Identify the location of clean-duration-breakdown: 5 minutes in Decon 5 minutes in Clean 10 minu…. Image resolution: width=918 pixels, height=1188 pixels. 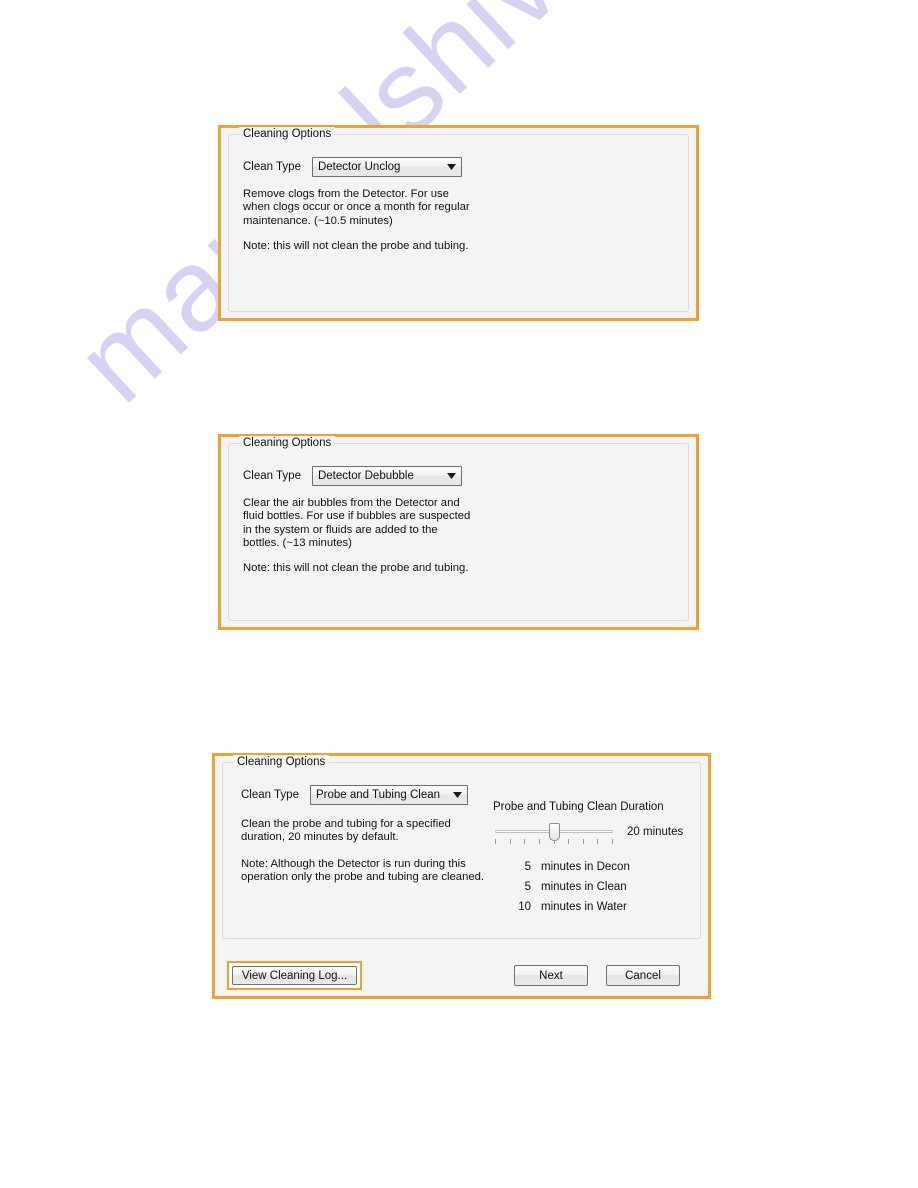
(608, 887).